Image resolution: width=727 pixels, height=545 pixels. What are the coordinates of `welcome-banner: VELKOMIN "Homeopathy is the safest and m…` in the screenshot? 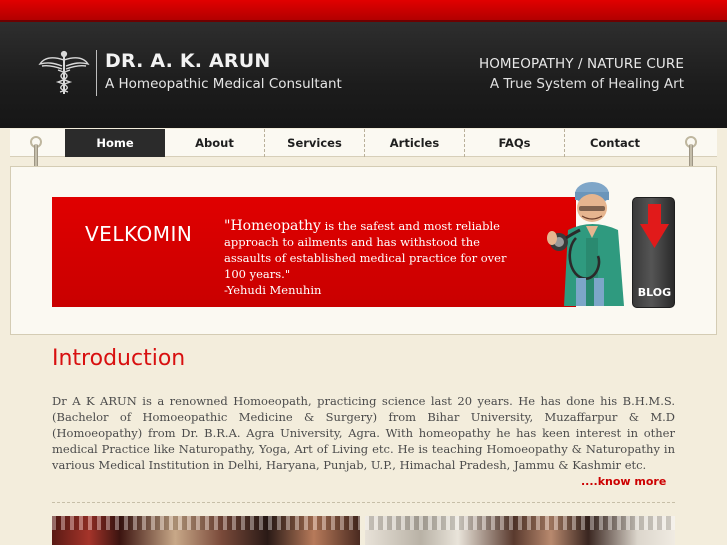 It's located at (314, 252).